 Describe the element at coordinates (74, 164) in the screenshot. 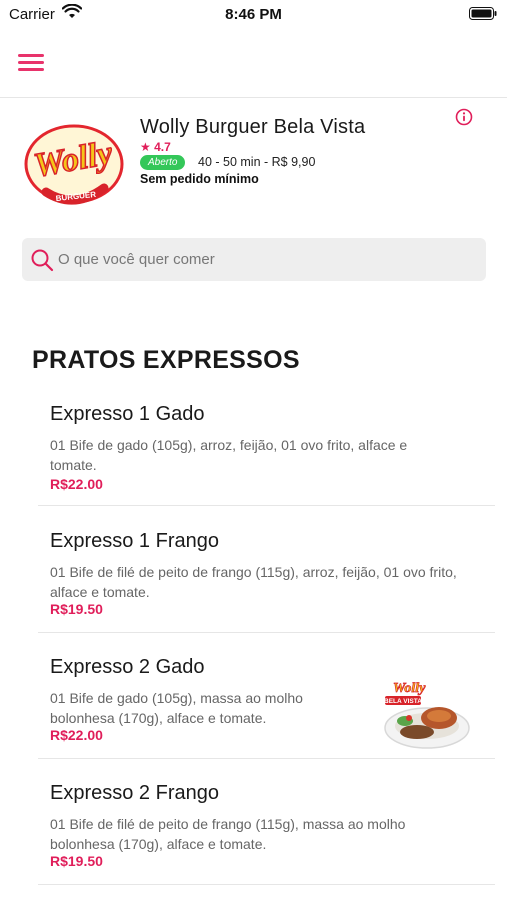

I see `store-logo: Wolly BURGUER` at that location.